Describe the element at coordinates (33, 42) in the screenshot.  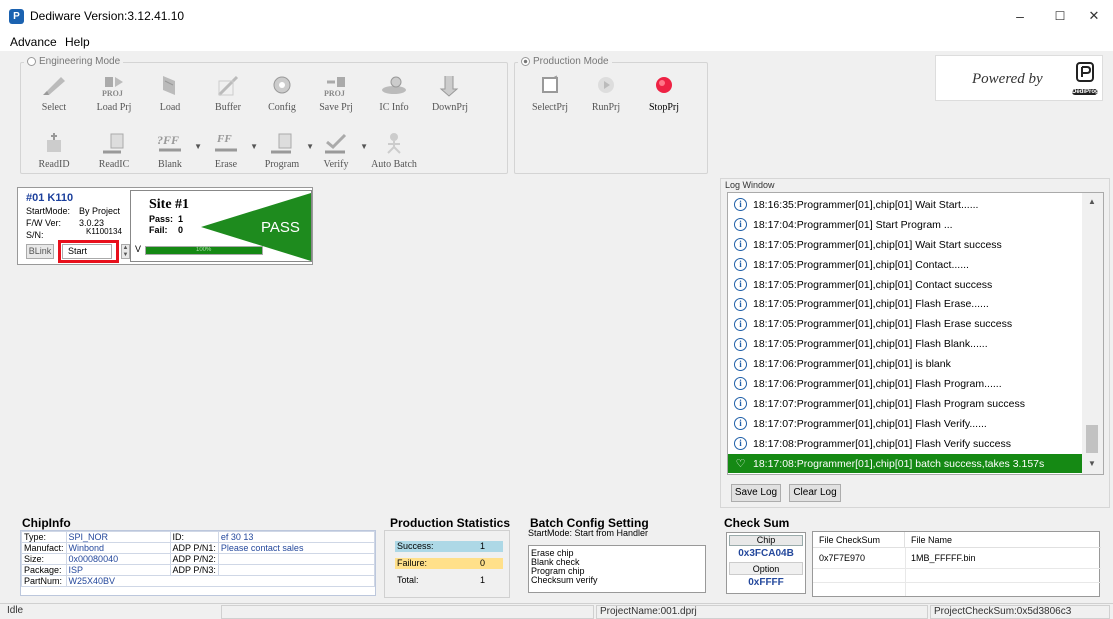
I see `menu-advance: Advance` at that location.